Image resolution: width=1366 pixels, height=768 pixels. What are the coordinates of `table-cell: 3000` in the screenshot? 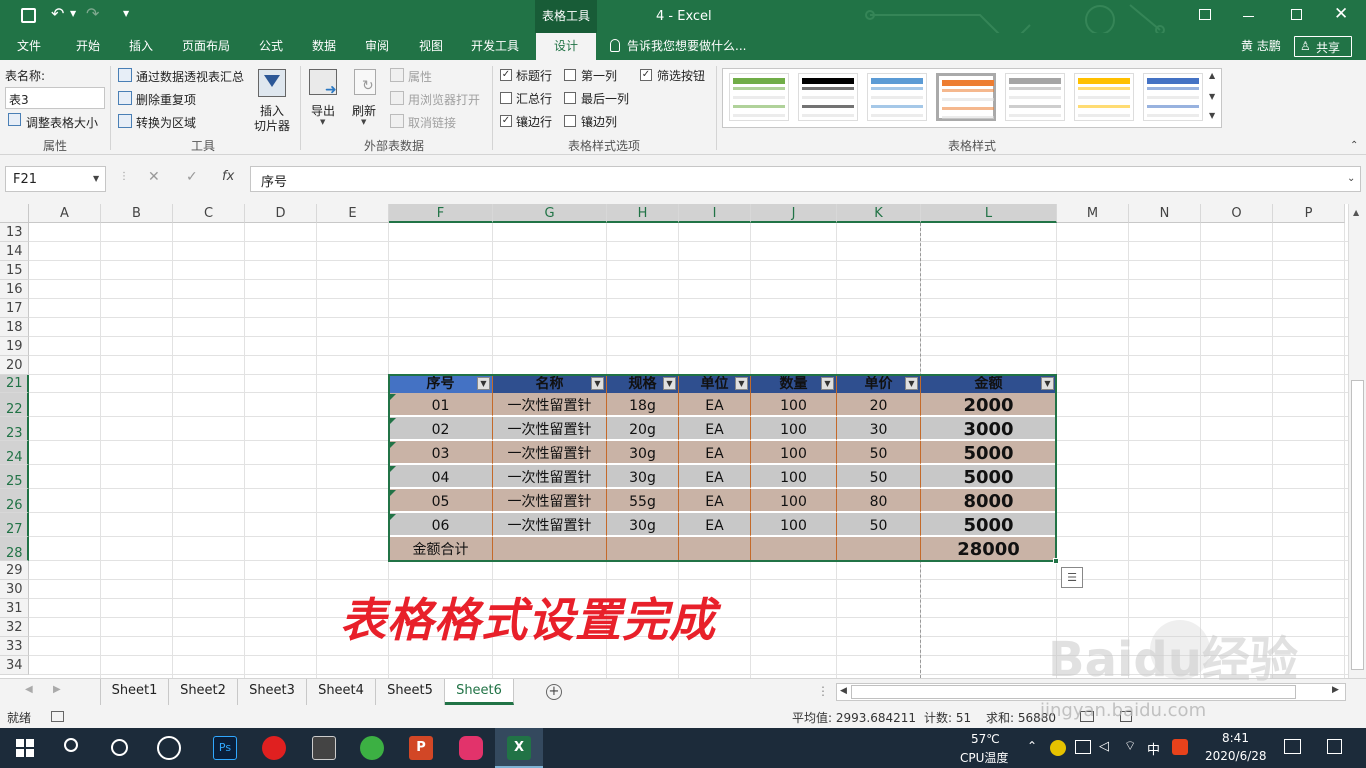 It's located at (989, 429).